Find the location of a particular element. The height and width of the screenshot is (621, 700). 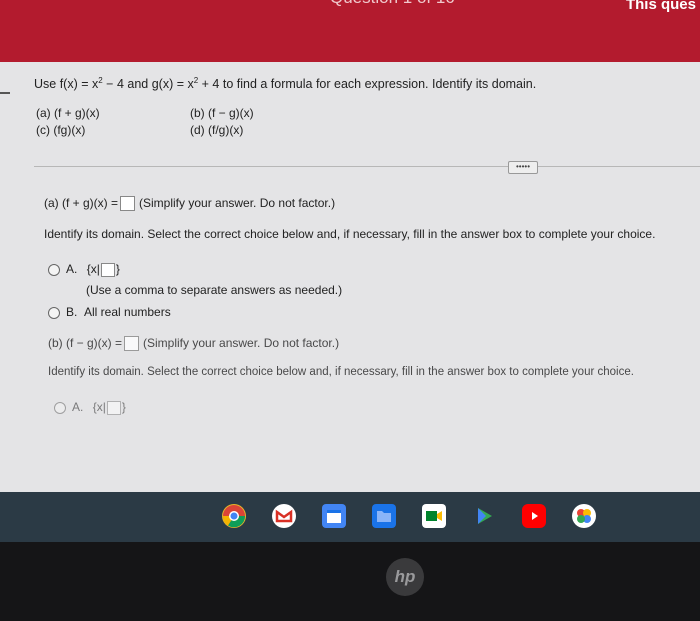

browser-header: Question 1 of 16 This ques is located at coordinates (350, 31).